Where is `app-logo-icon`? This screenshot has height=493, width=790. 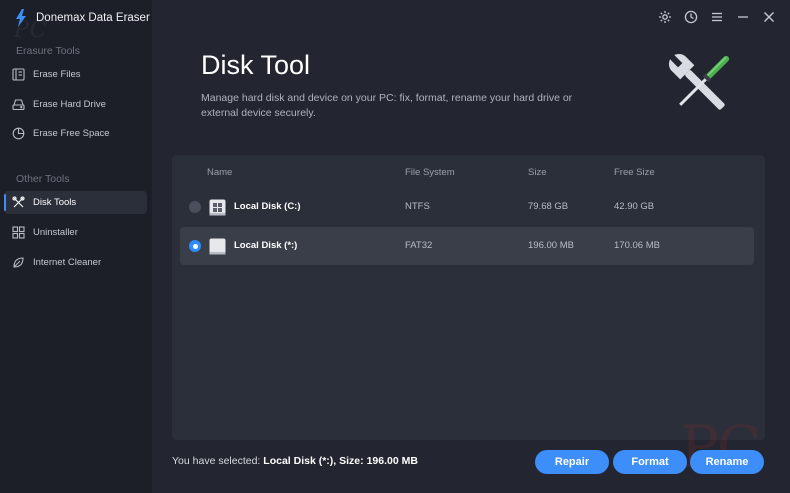
app-logo-icon is located at coordinates (21, 18).